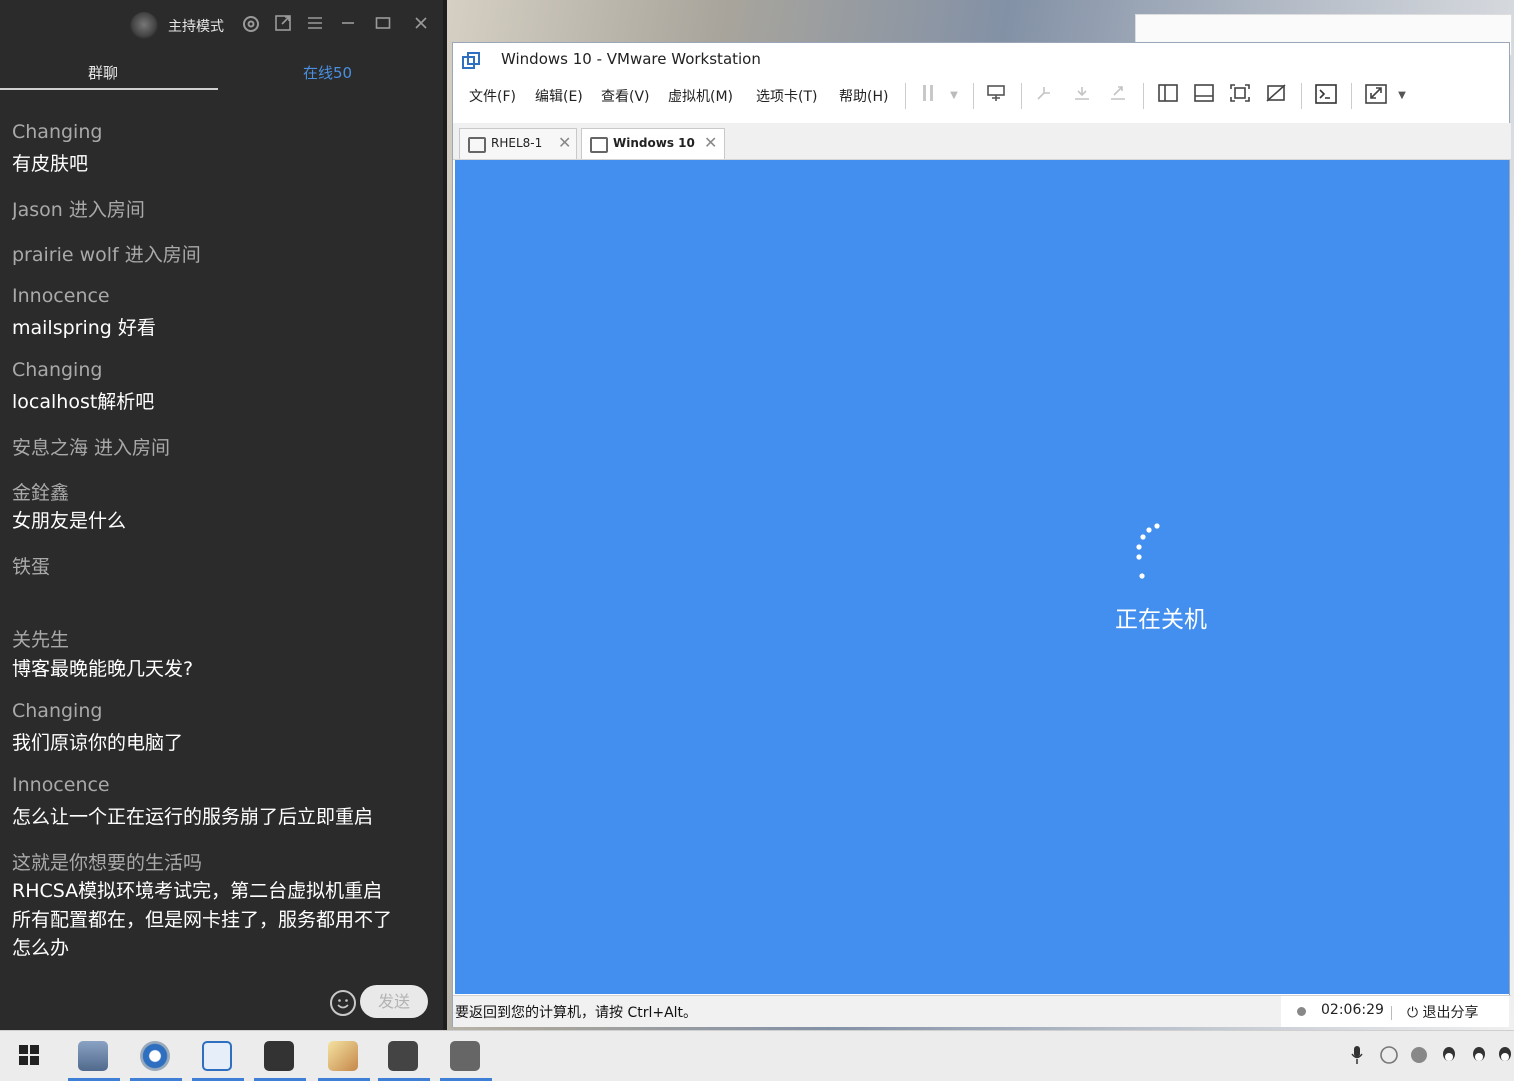  Describe the element at coordinates (156, 1059) in the screenshot. I see `browser-icon` at that location.